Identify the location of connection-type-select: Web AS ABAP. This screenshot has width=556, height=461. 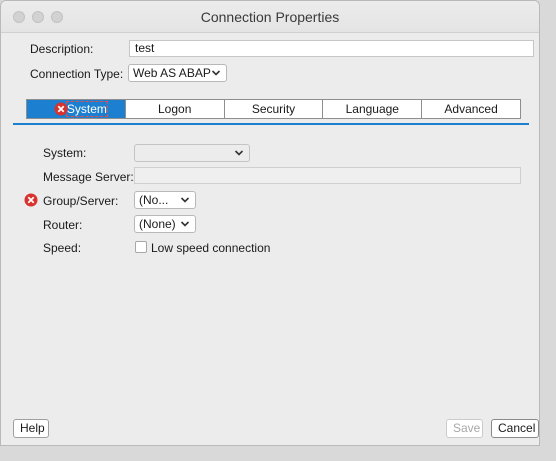
(177, 73).